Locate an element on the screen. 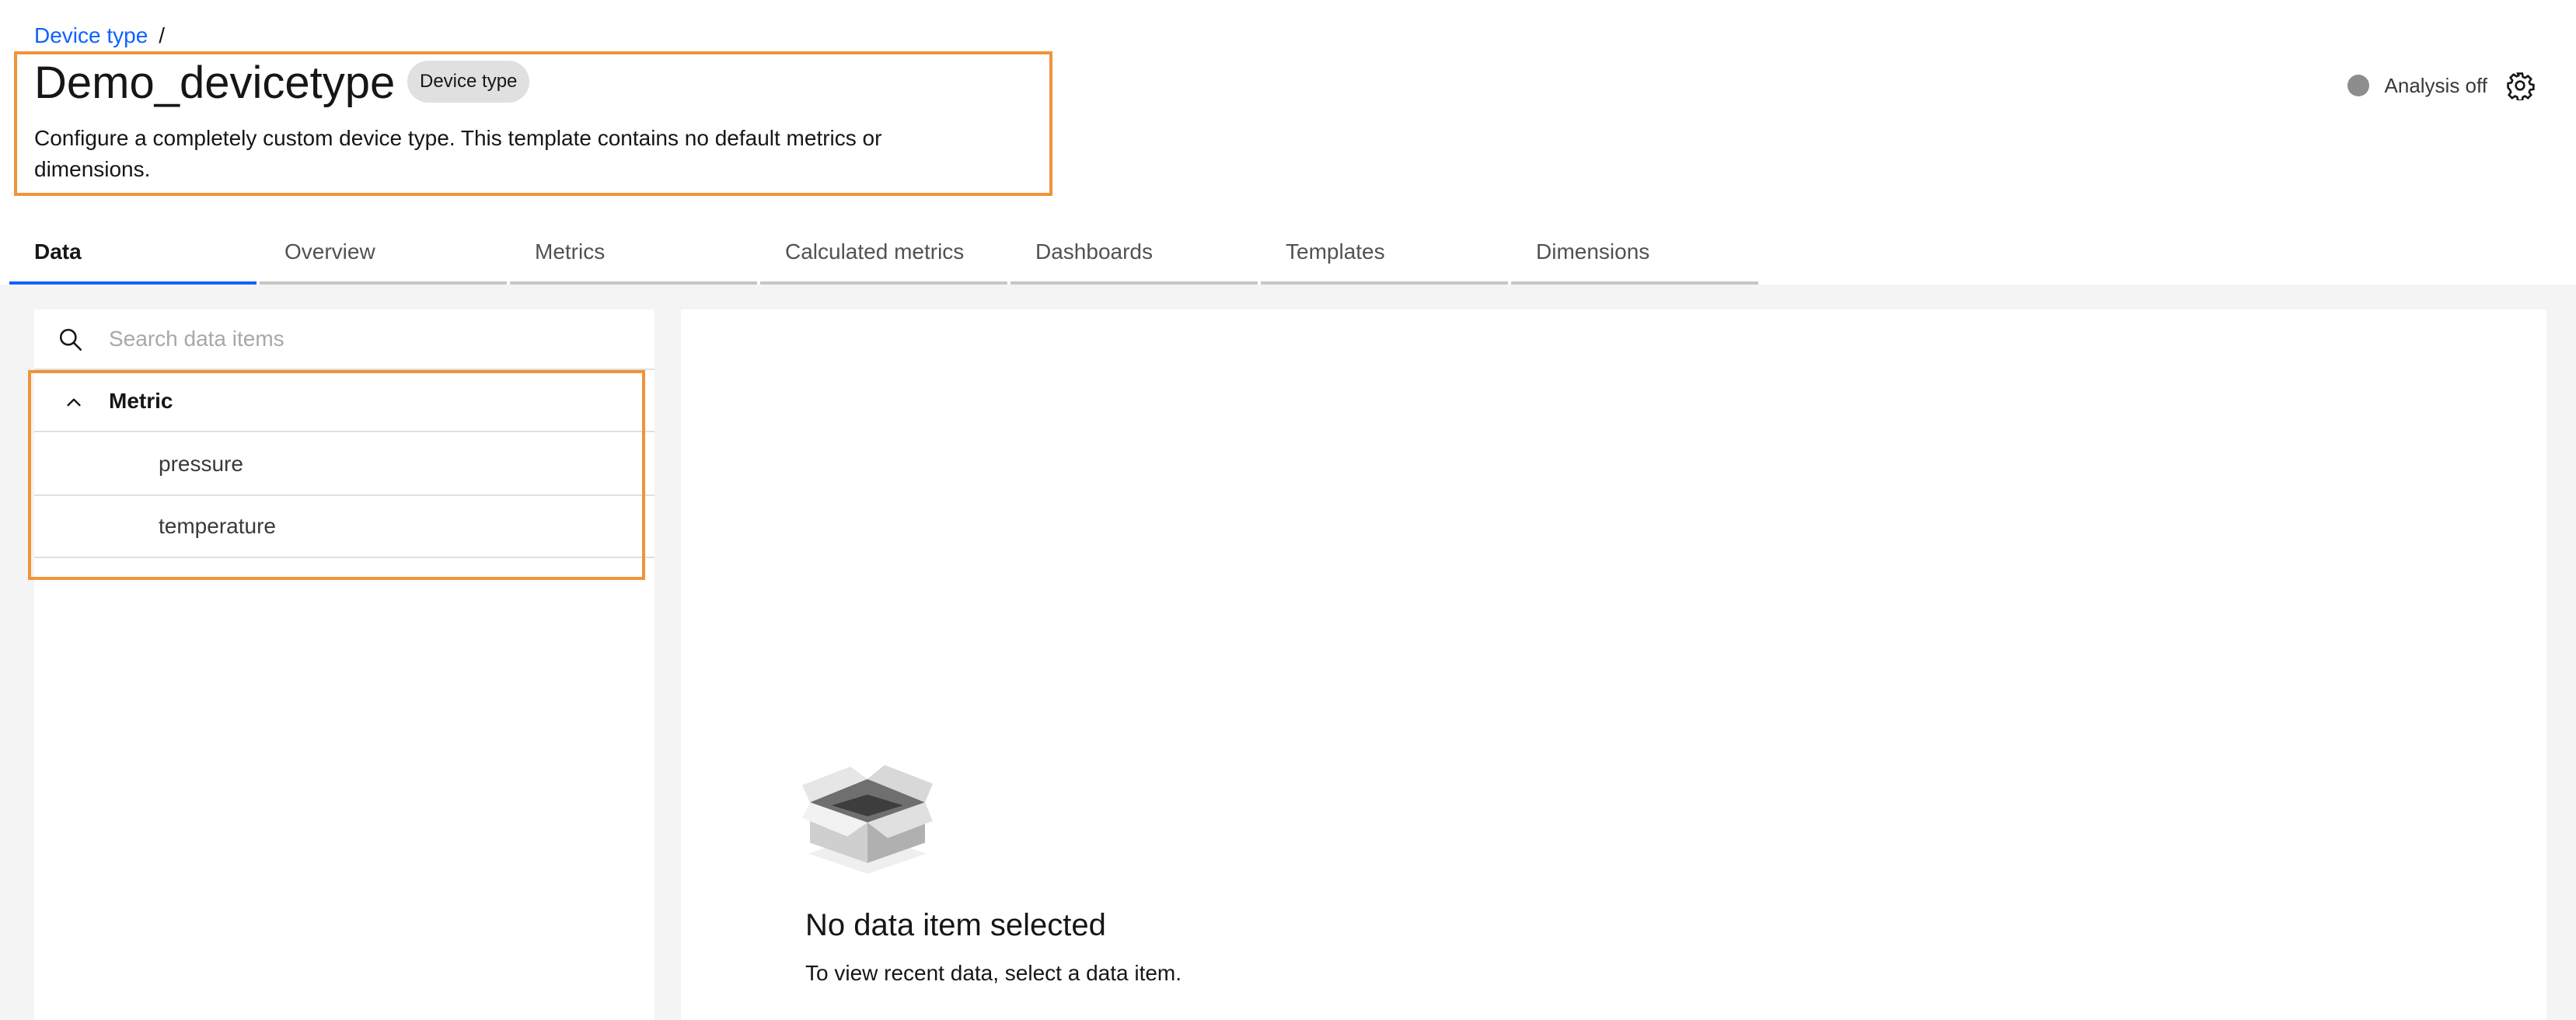 This screenshot has width=2576, height=1020. search-bar is located at coordinates (344, 340).